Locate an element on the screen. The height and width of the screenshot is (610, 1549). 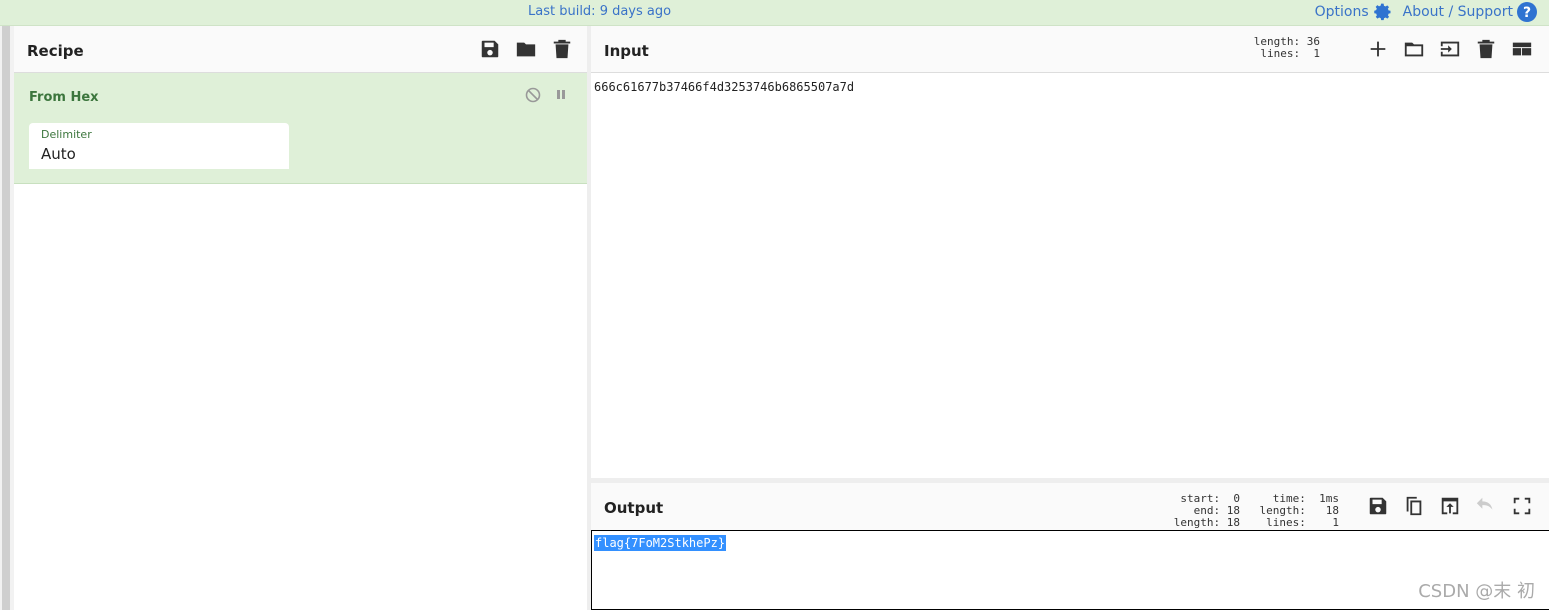
disable-icon is located at coordinates (533, 95).